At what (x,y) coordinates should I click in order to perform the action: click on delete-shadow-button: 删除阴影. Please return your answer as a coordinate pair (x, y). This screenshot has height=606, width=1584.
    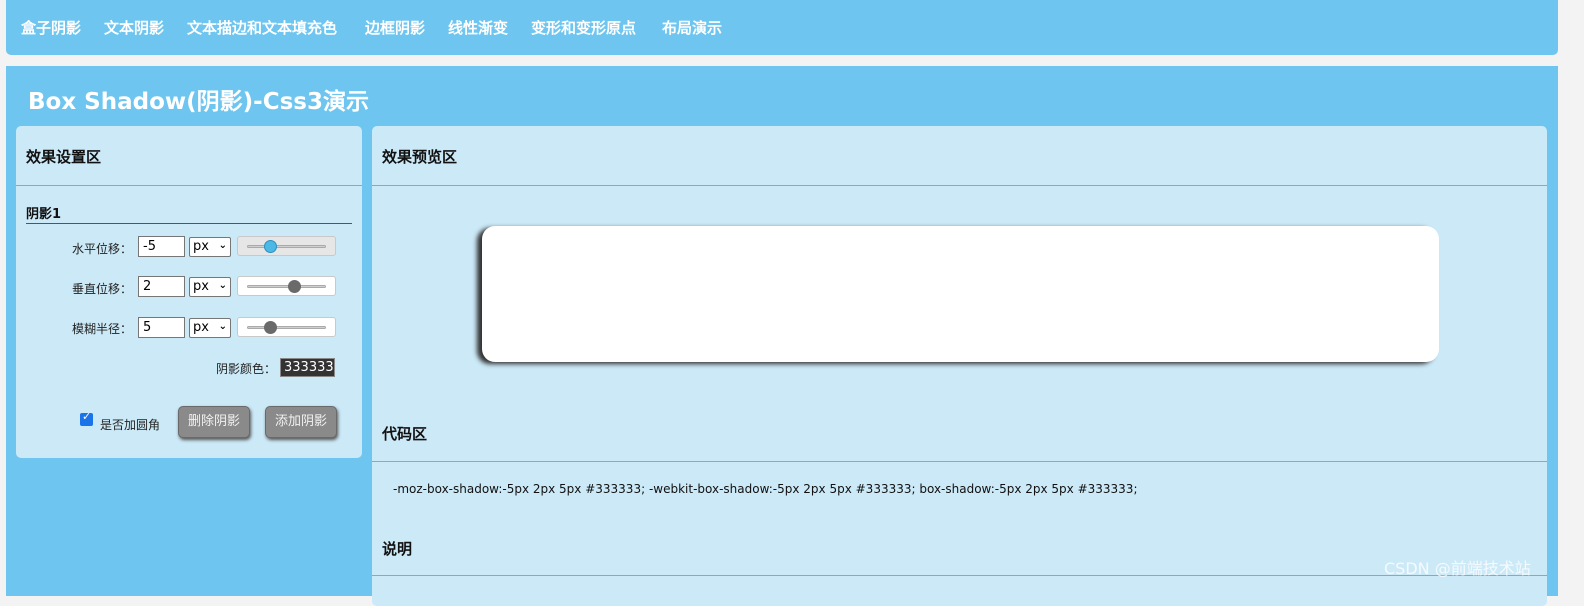
    Looking at the image, I should click on (214, 422).